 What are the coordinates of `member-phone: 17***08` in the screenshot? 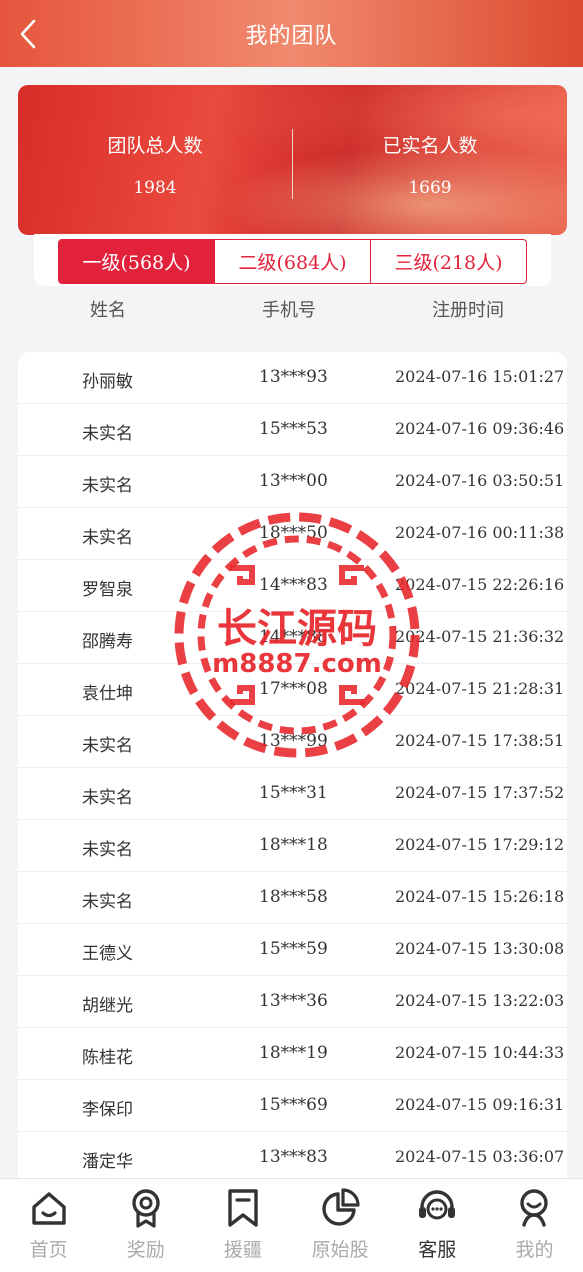 It's located at (293, 689).